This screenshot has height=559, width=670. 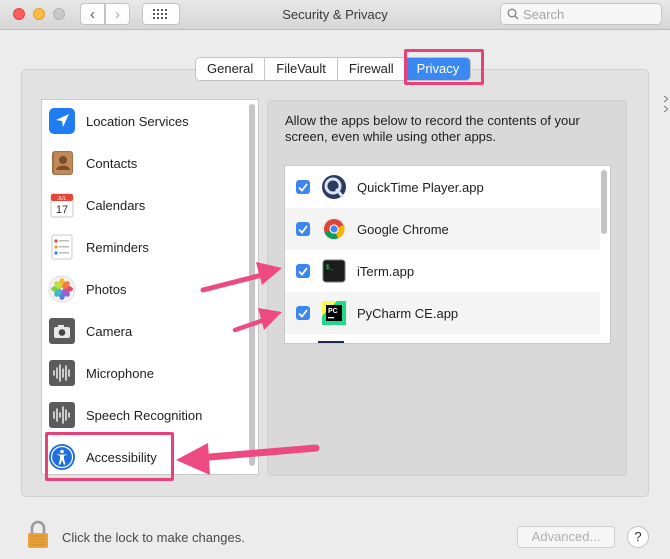 I want to click on sidebar-item-camera: Camera, so click(x=144, y=331).